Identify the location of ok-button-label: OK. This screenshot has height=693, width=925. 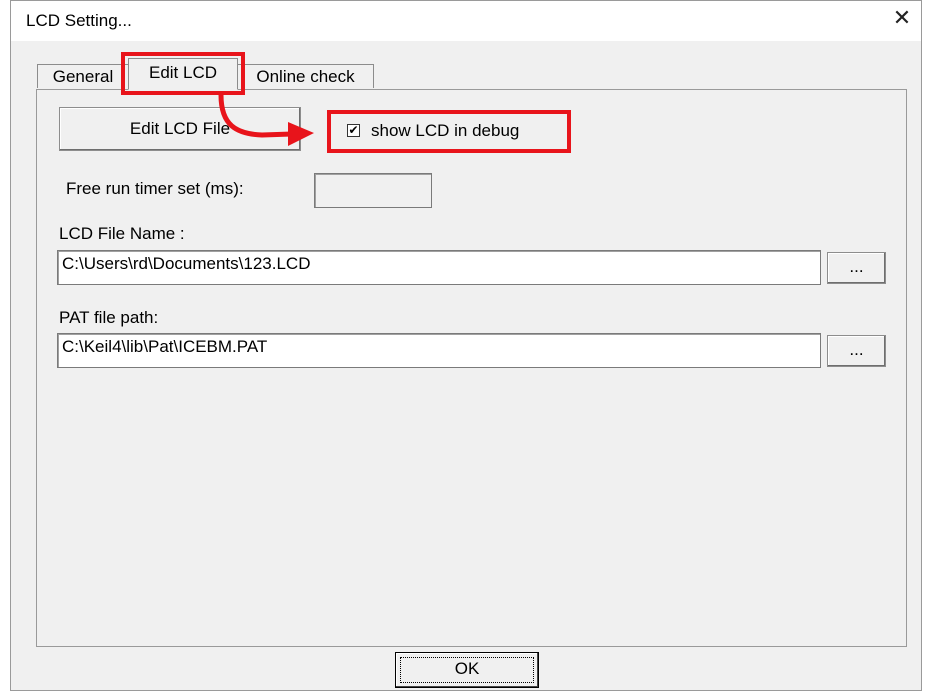
(467, 668).